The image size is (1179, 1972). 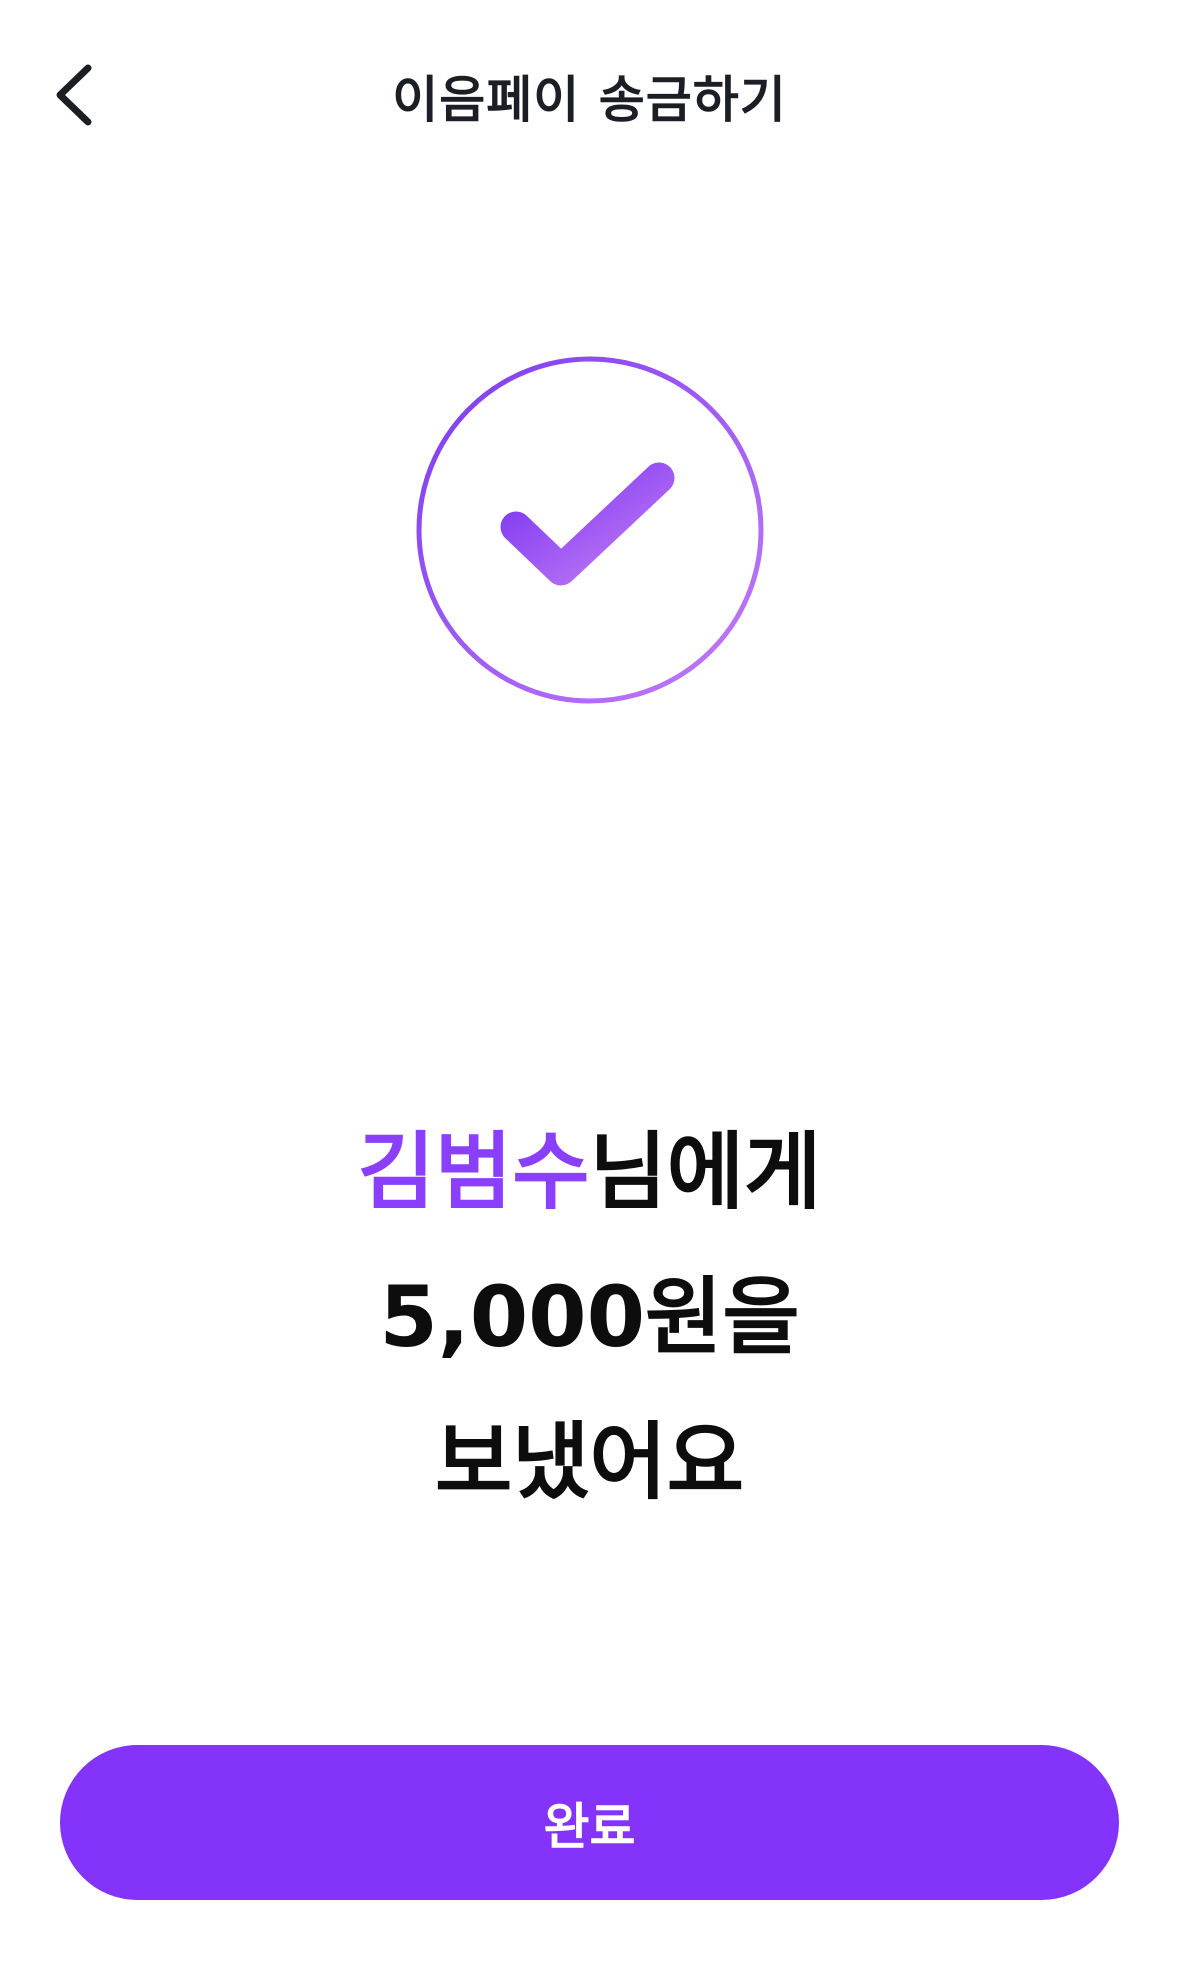 What do you see at coordinates (589, 1462) in the screenshot?
I see `message-line-action: 보냈어요` at bounding box center [589, 1462].